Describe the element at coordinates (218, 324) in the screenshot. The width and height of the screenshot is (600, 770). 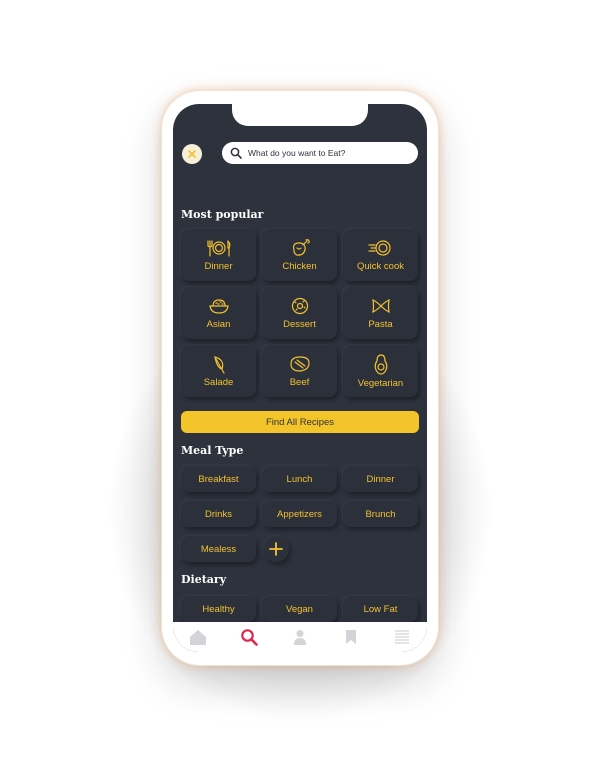
I see `category-label: Asian` at that location.